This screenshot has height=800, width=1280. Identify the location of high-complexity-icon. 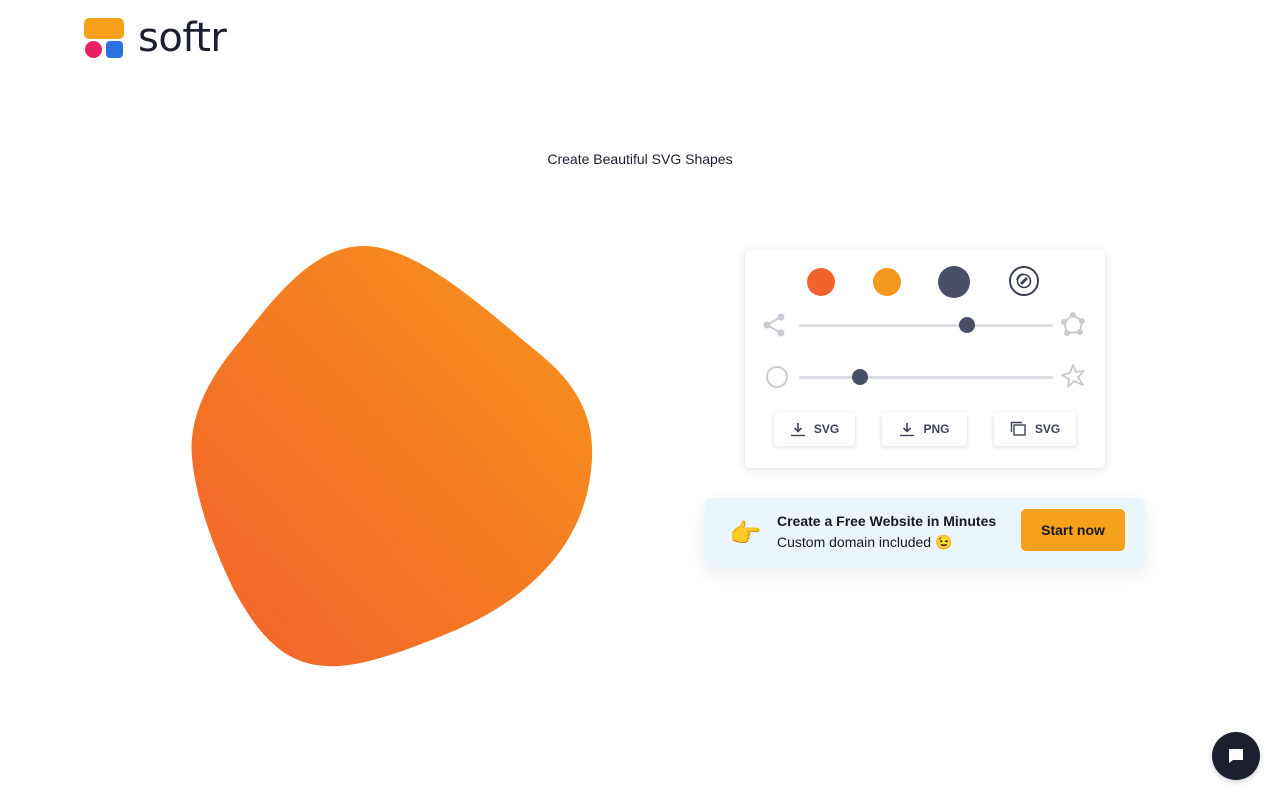
(1073, 324).